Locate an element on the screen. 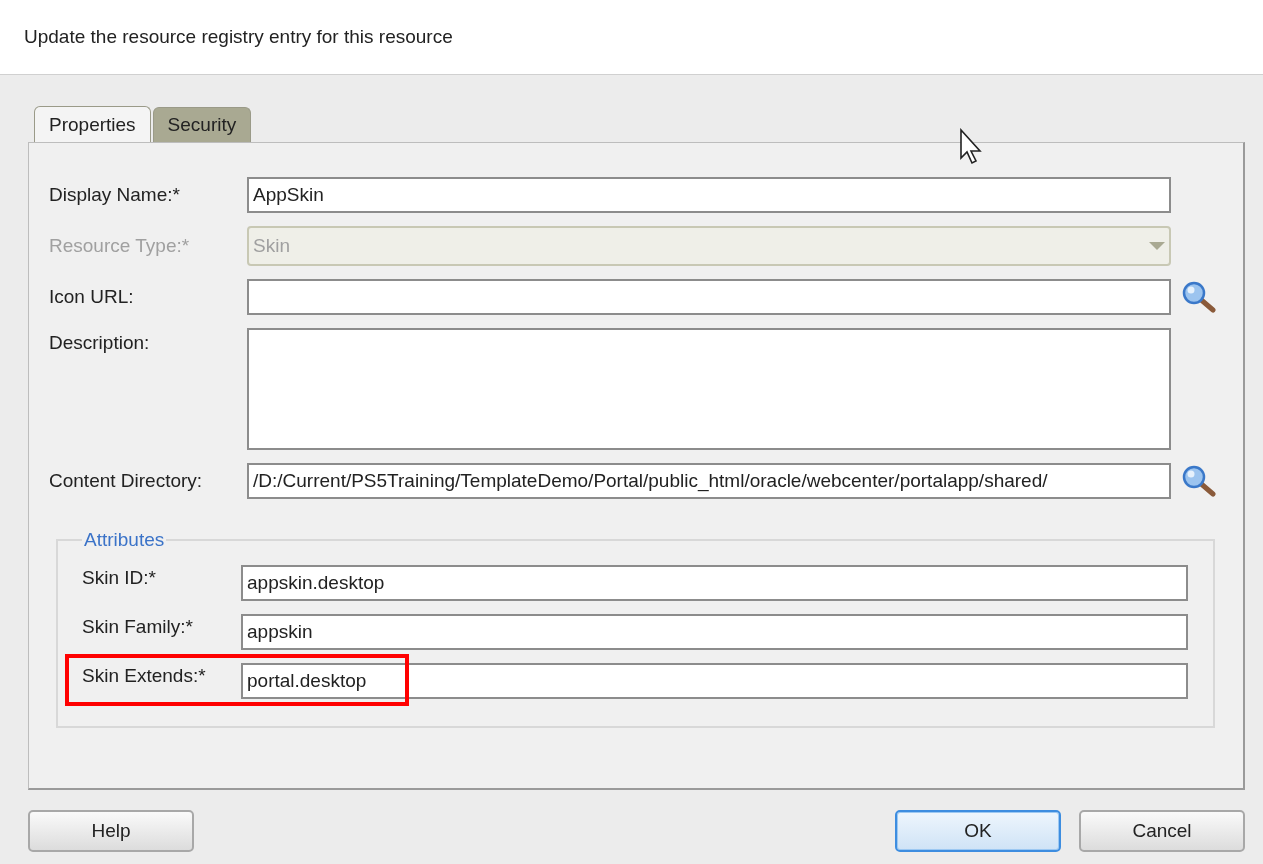 This screenshot has height=864, width=1263. field-label: Display Name:* is located at coordinates (115, 195).